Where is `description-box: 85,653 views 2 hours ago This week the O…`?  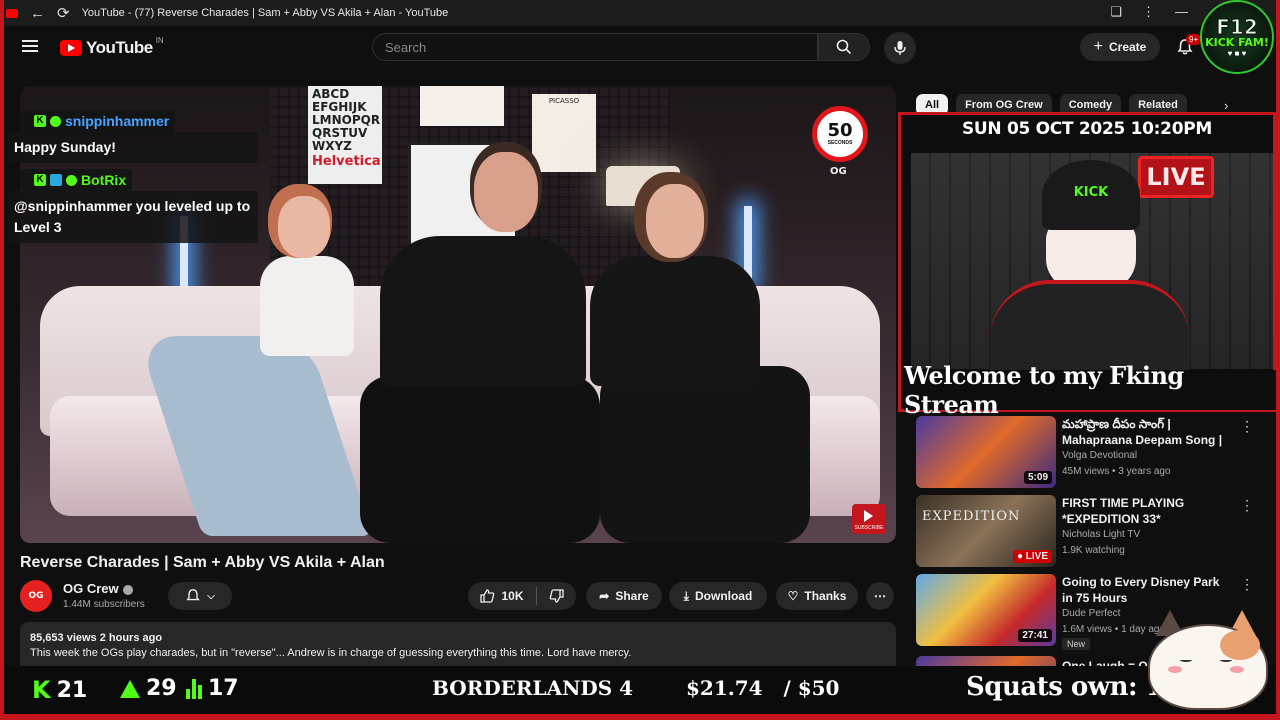 description-box: 85,653 views 2 hours ago This week the O… is located at coordinates (458, 647).